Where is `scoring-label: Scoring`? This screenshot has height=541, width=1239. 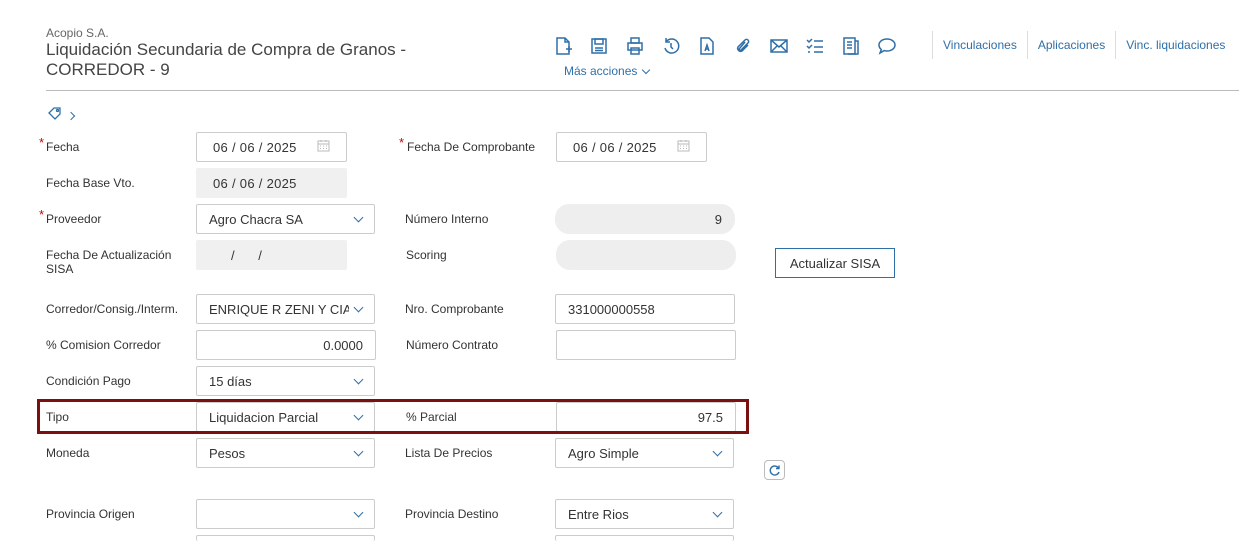 scoring-label: Scoring is located at coordinates (426, 255).